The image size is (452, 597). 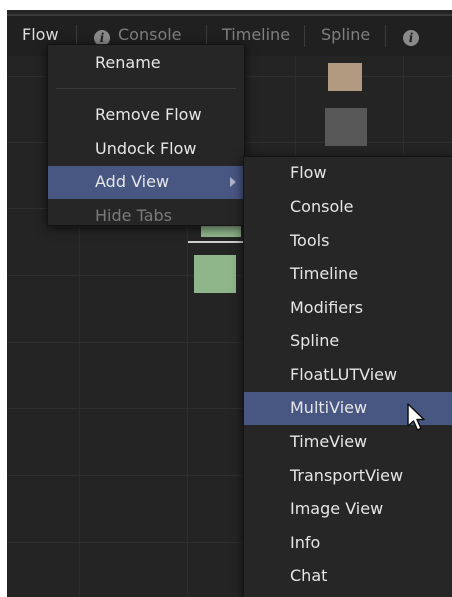 I want to click on tab-console-label: Console, so click(x=150, y=34).